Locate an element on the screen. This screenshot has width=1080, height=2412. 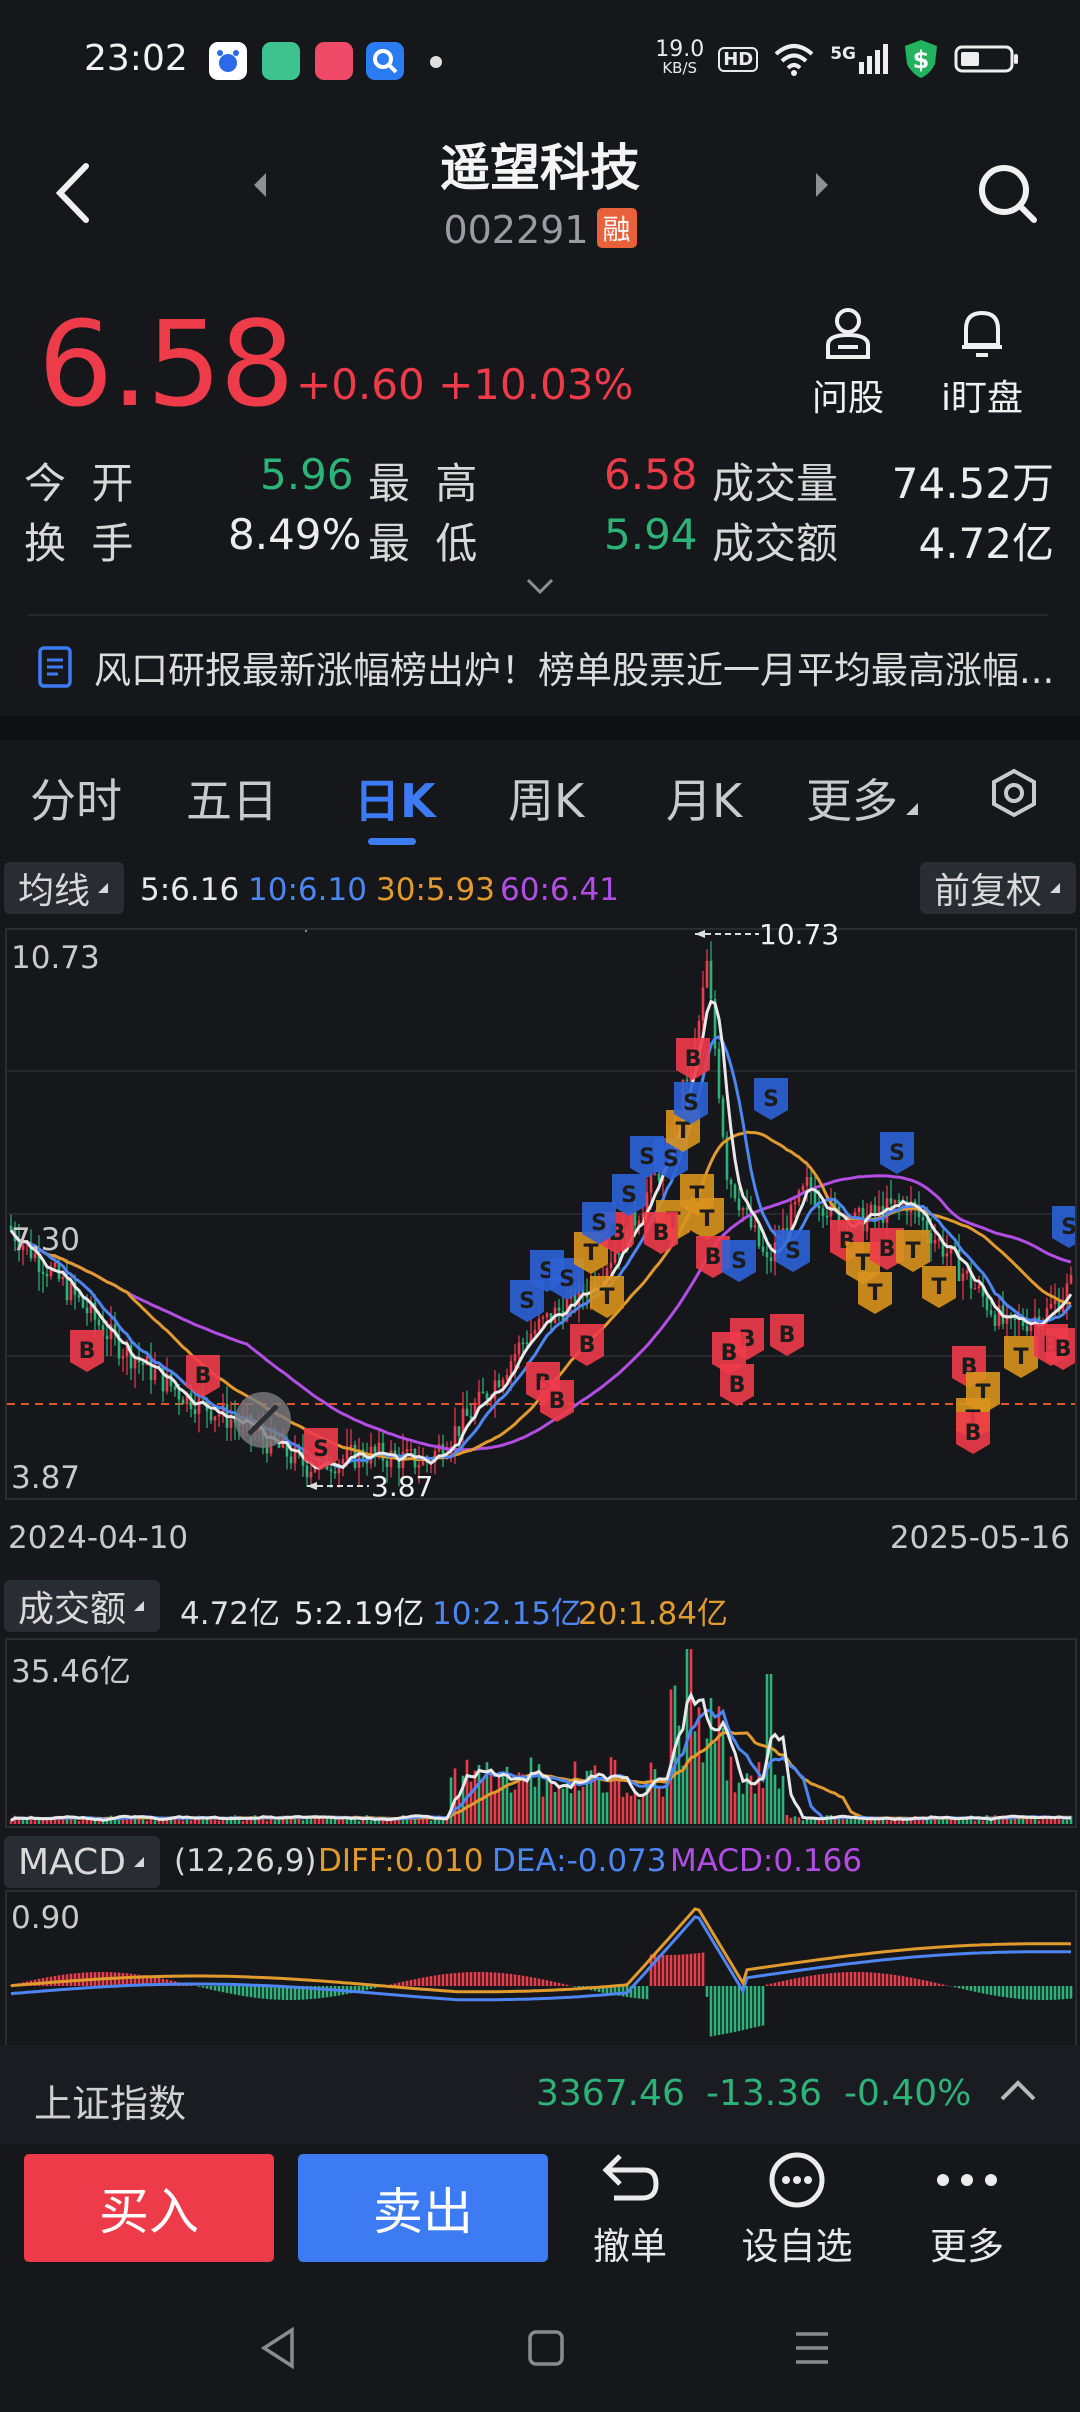
signal-bar-icon is located at coordinates (885, 59).